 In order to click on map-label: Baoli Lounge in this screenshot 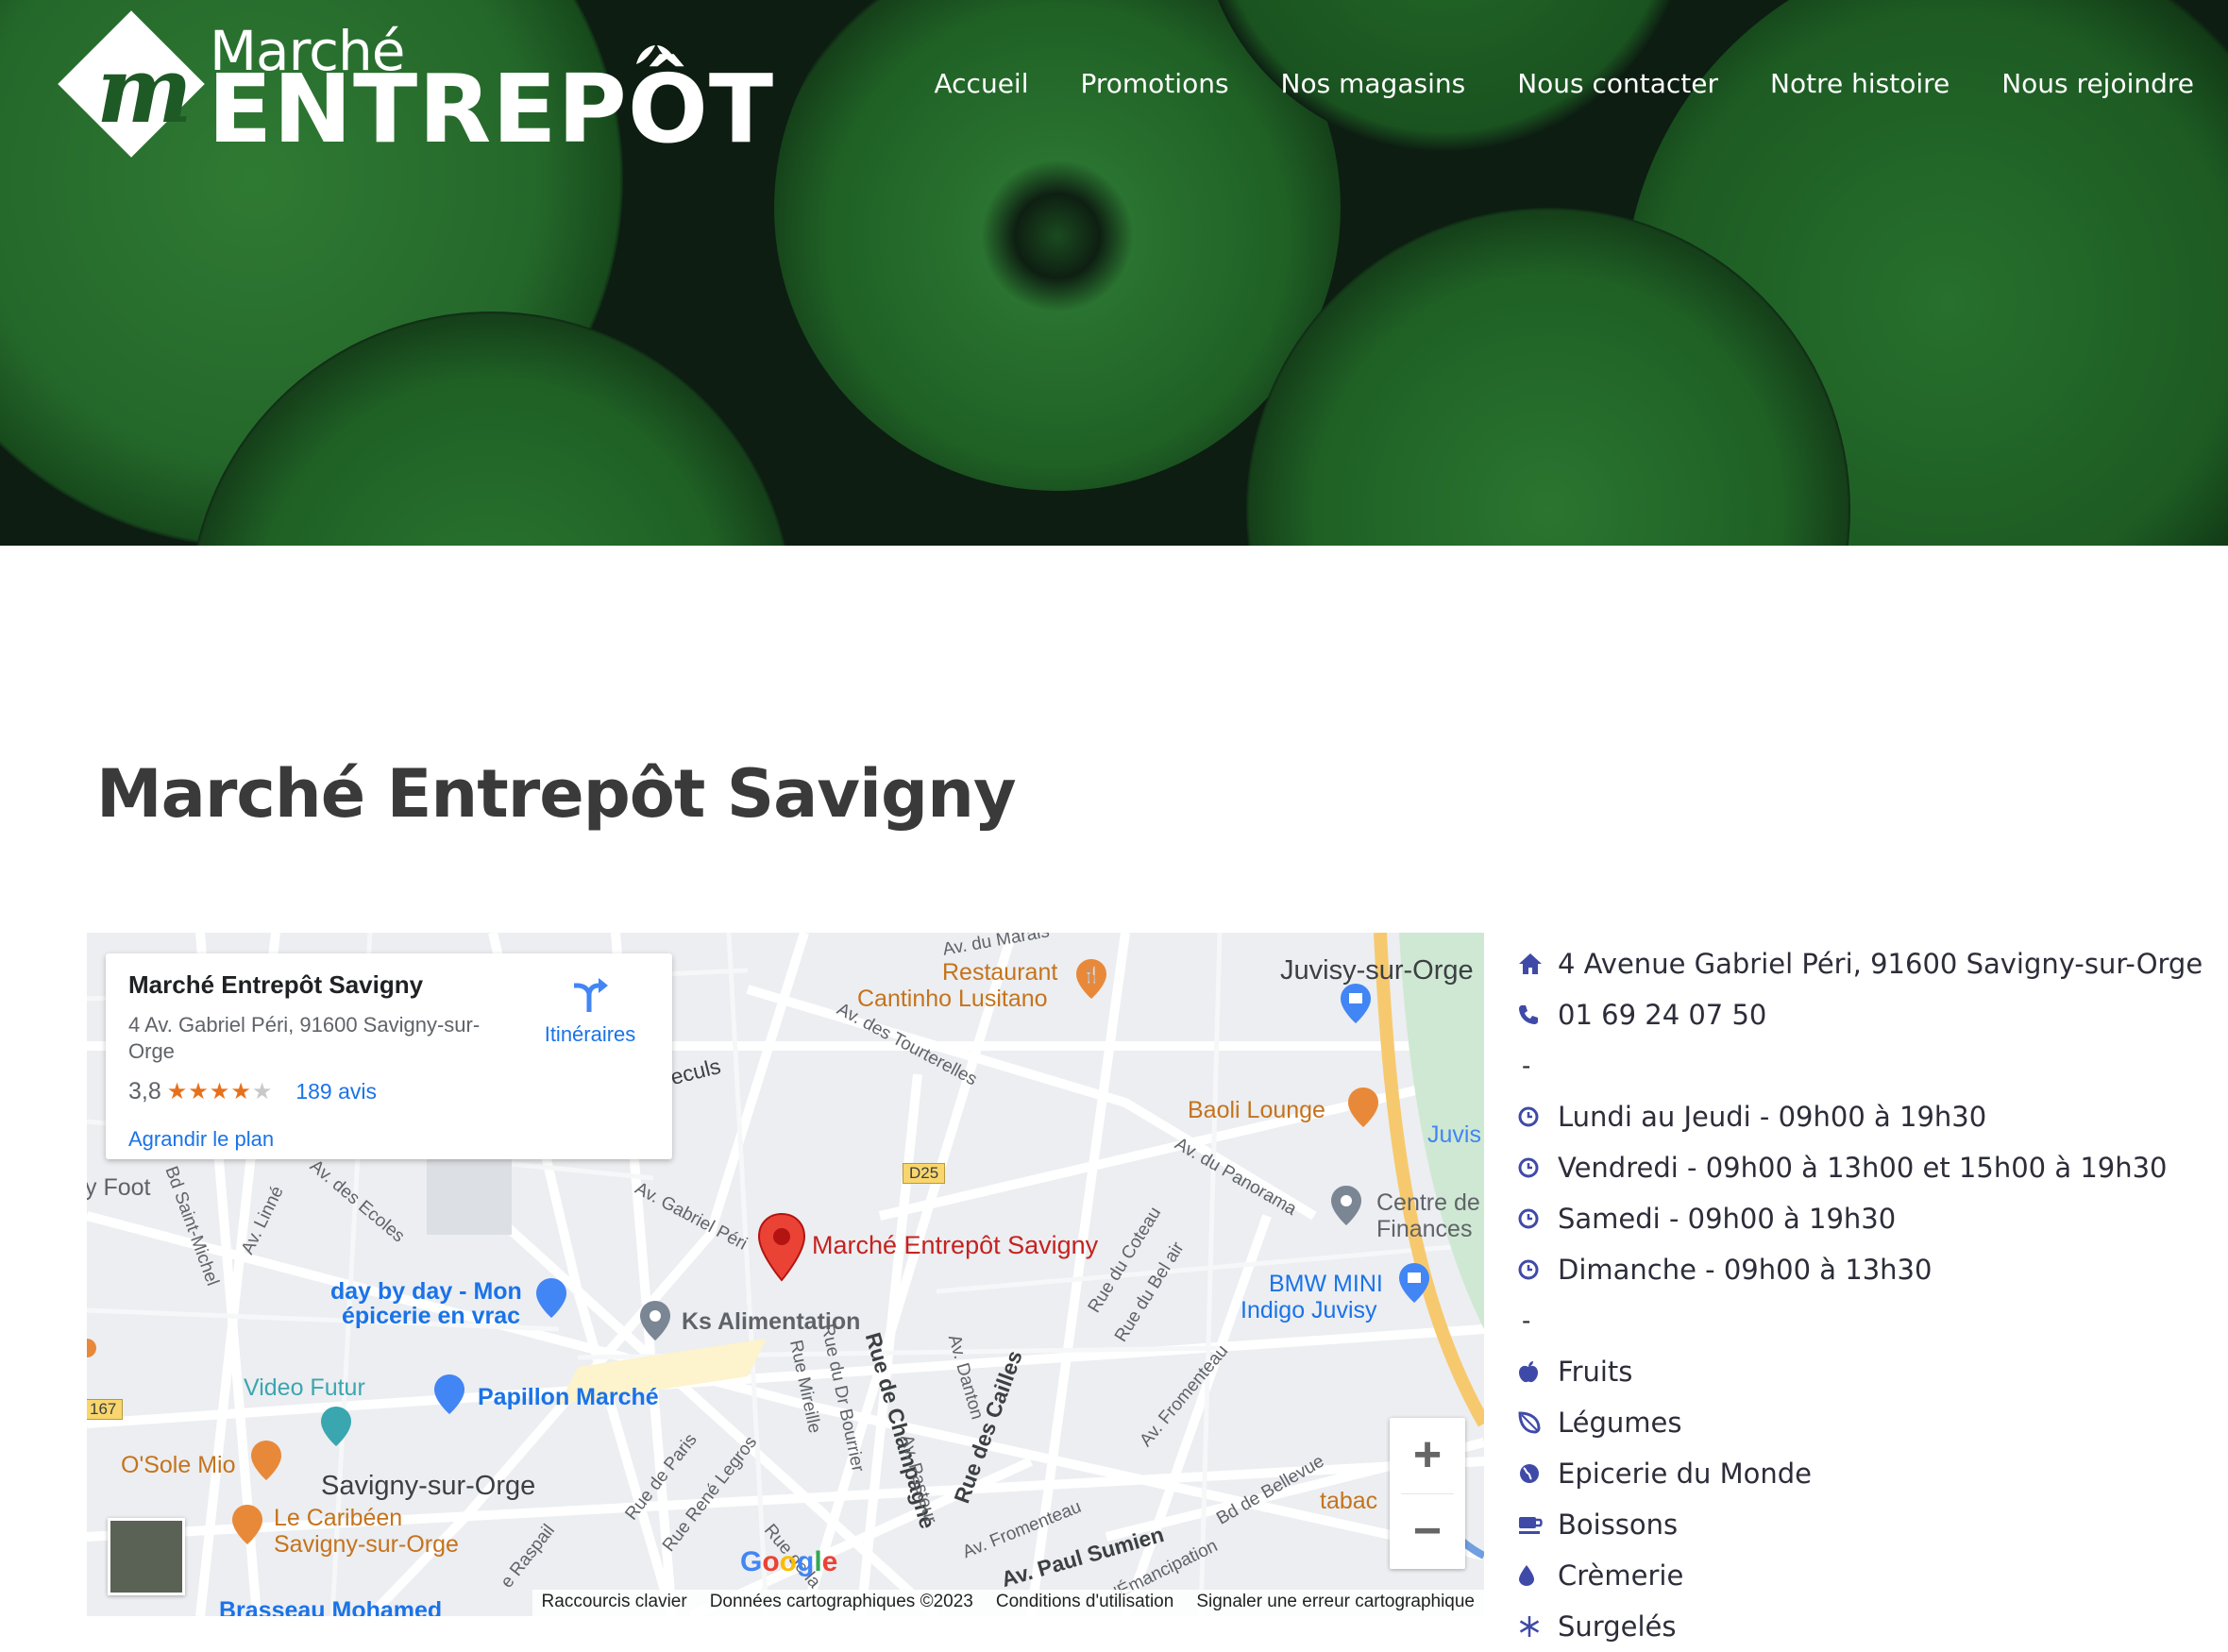, I will do `click(1256, 1110)`.